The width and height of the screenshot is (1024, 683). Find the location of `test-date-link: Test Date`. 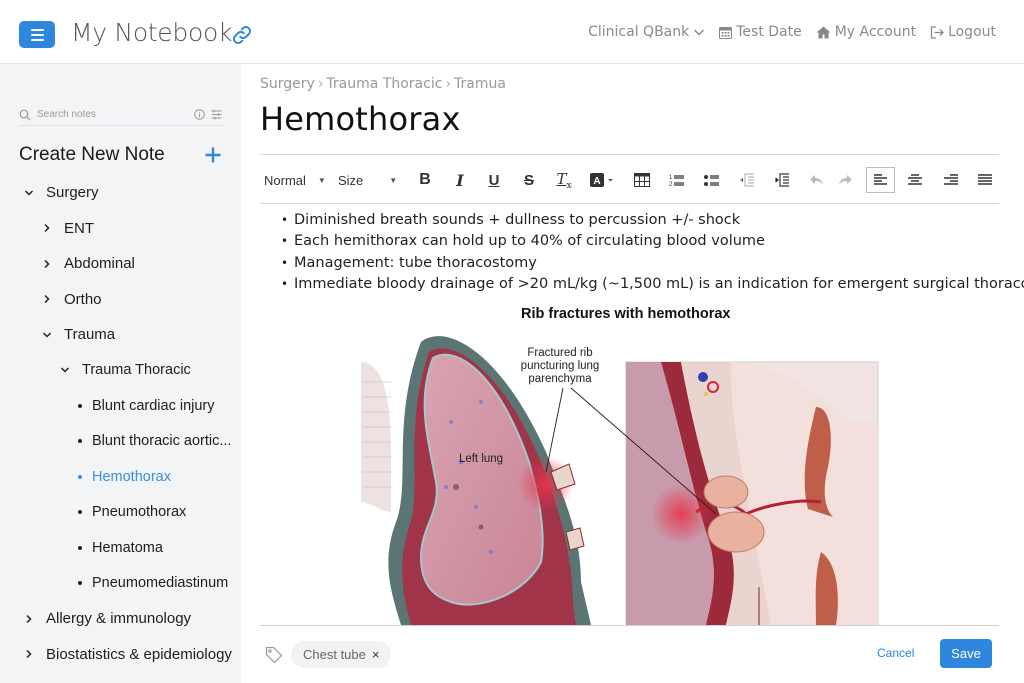

test-date-link: Test Date is located at coordinates (760, 32).